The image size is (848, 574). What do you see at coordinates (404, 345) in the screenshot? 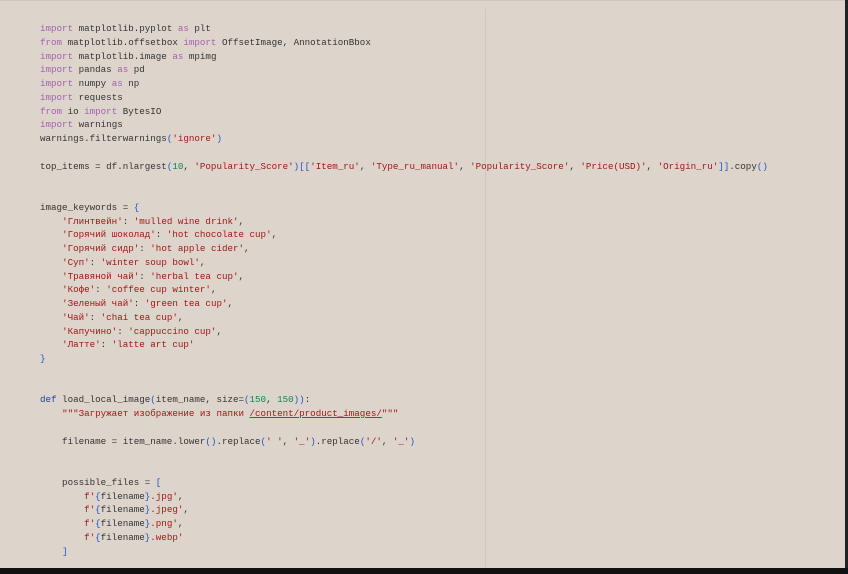
I see `code-line: 'Латте': 'latte art cup'` at bounding box center [404, 345].